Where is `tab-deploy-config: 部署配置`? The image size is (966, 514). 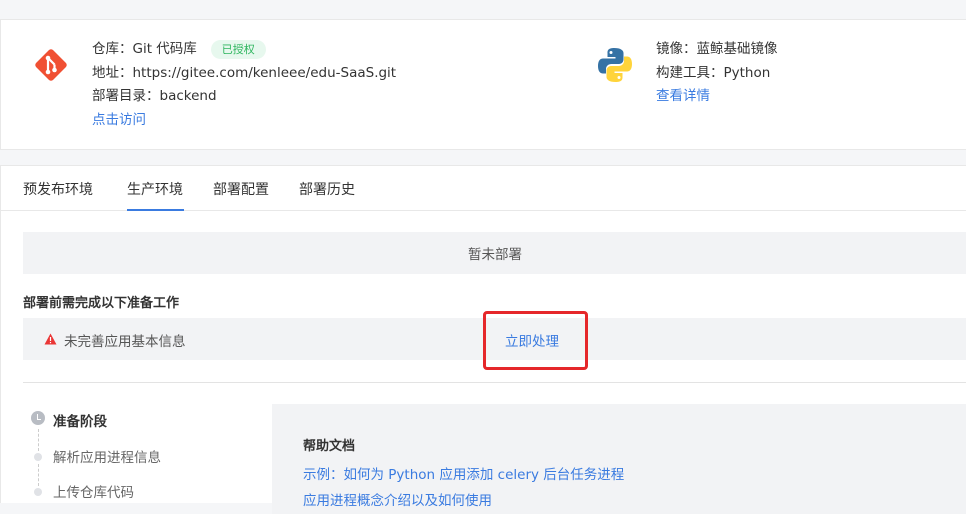 tab-deploy-config: 部署配置 is located at coordinates (241, 189).